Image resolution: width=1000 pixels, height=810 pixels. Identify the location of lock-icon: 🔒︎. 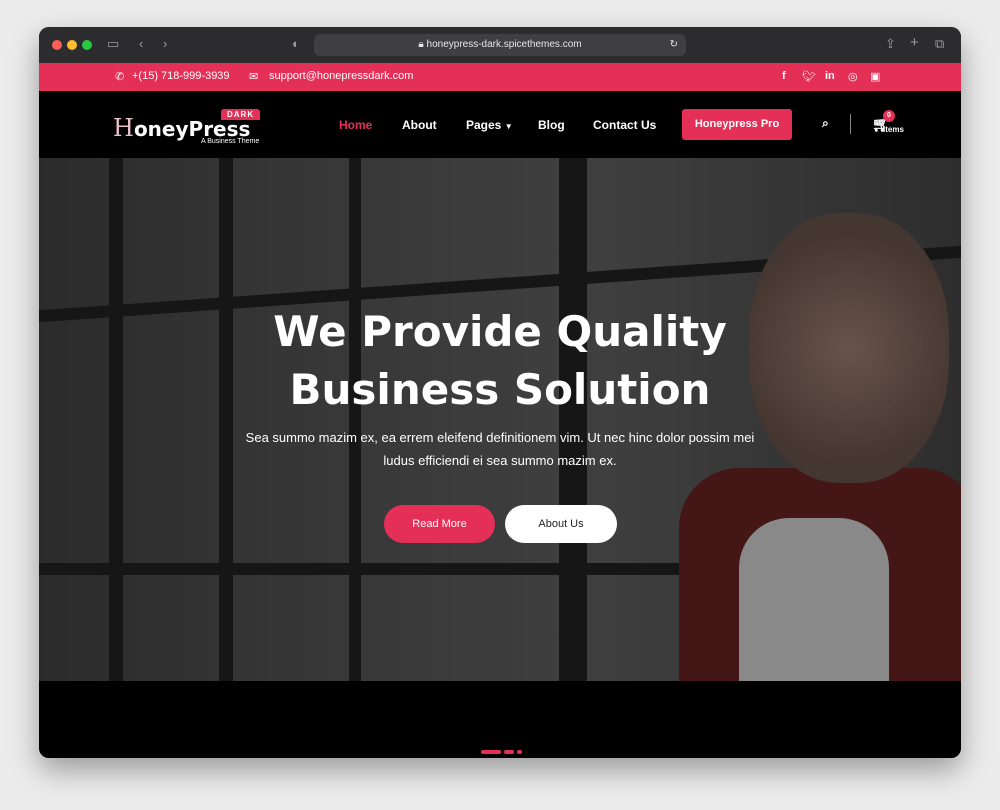
(422, 44).